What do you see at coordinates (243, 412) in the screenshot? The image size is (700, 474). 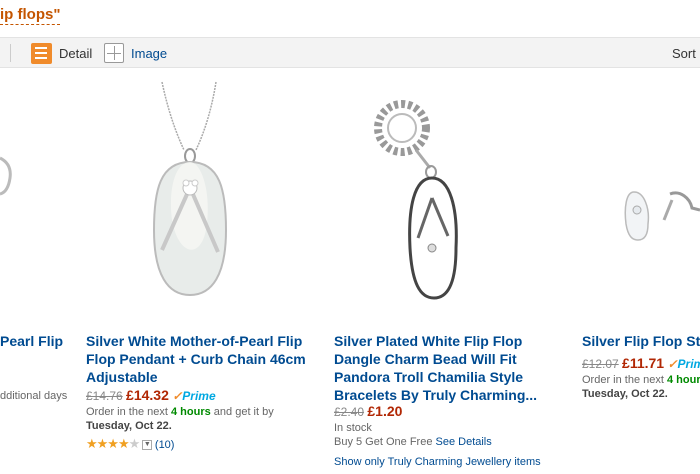 I see `delivery-suffix: and get it by` at bounding box center [243, 412].